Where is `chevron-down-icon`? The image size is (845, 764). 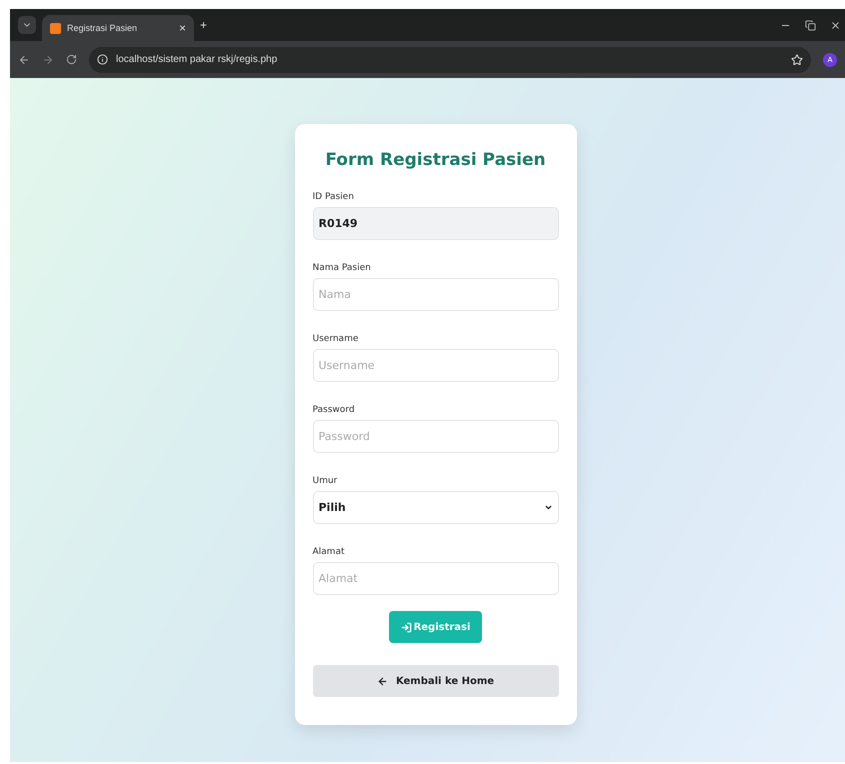
chevron-down-icon is located at coordinates (548, 507).